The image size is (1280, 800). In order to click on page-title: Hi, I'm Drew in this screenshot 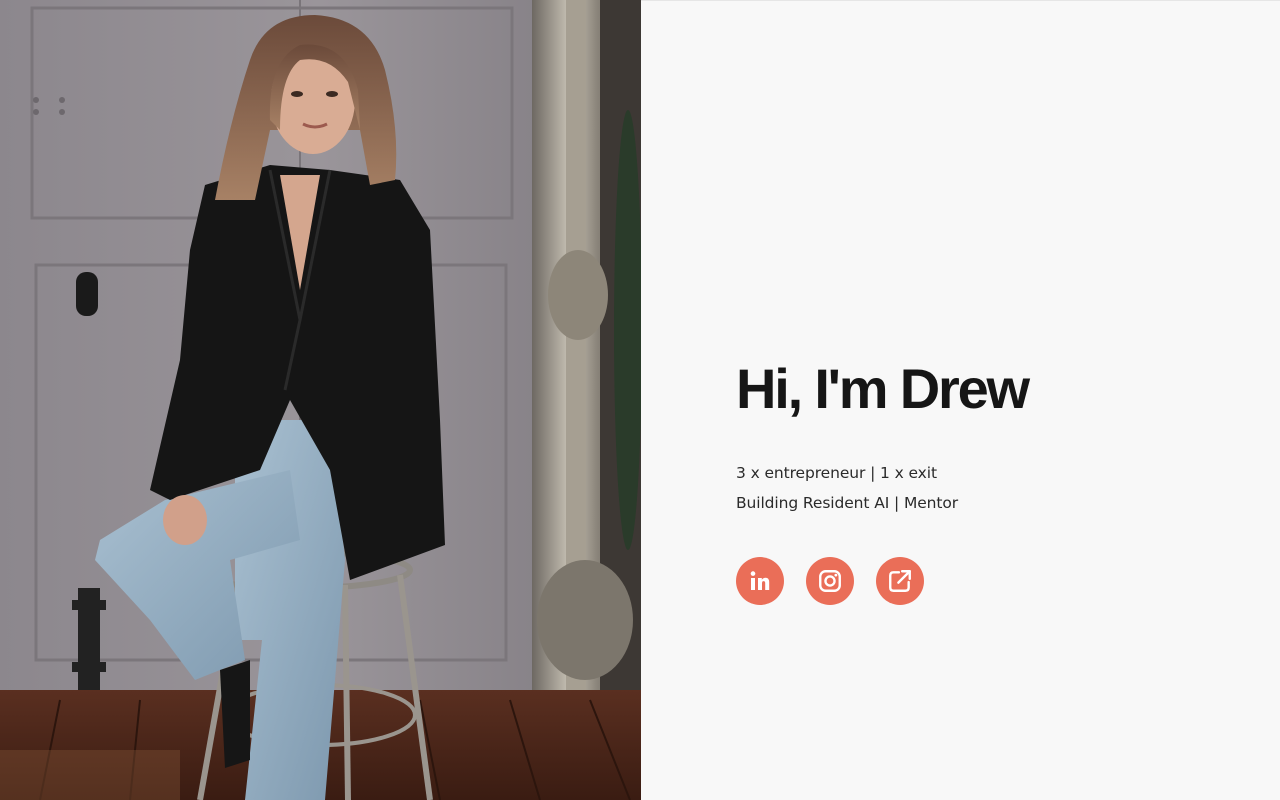, I will do `click(883, 388)`.